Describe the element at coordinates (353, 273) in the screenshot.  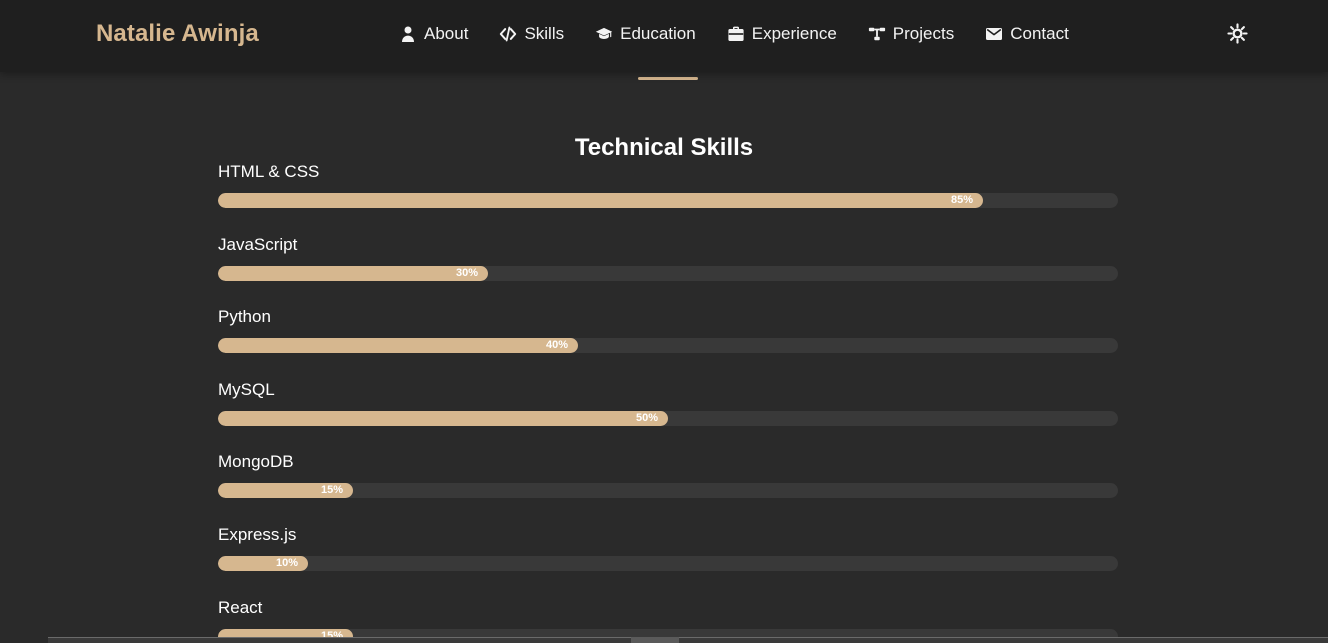
I see `skill-progress-fill: 30%` at that location.